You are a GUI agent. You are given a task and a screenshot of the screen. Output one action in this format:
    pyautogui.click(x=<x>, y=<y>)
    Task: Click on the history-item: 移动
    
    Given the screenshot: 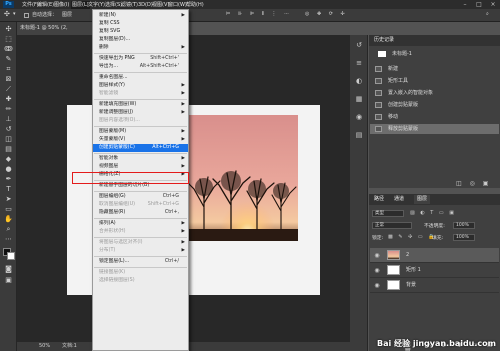 What is the action you would take?
    pyautogui.click(x=434, y=117)
    